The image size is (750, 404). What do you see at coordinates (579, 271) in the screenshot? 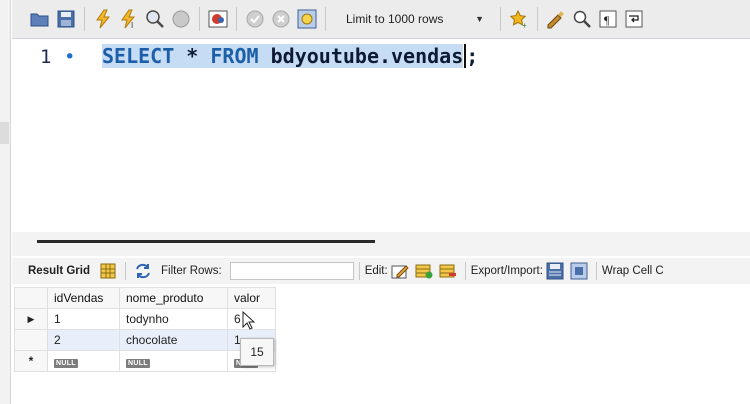
I see `import-icon` at bounding box center [579, 271].